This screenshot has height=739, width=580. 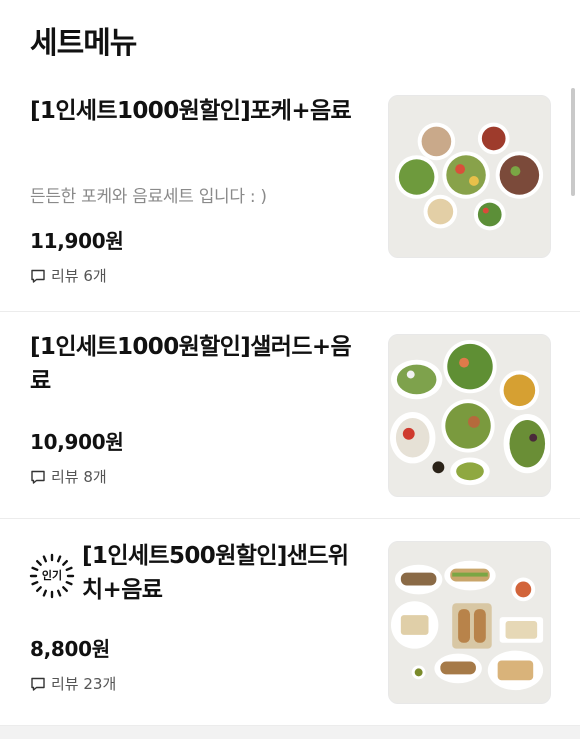 I want to click on section-title: 세트메뉴, so click(x=83, y=43).